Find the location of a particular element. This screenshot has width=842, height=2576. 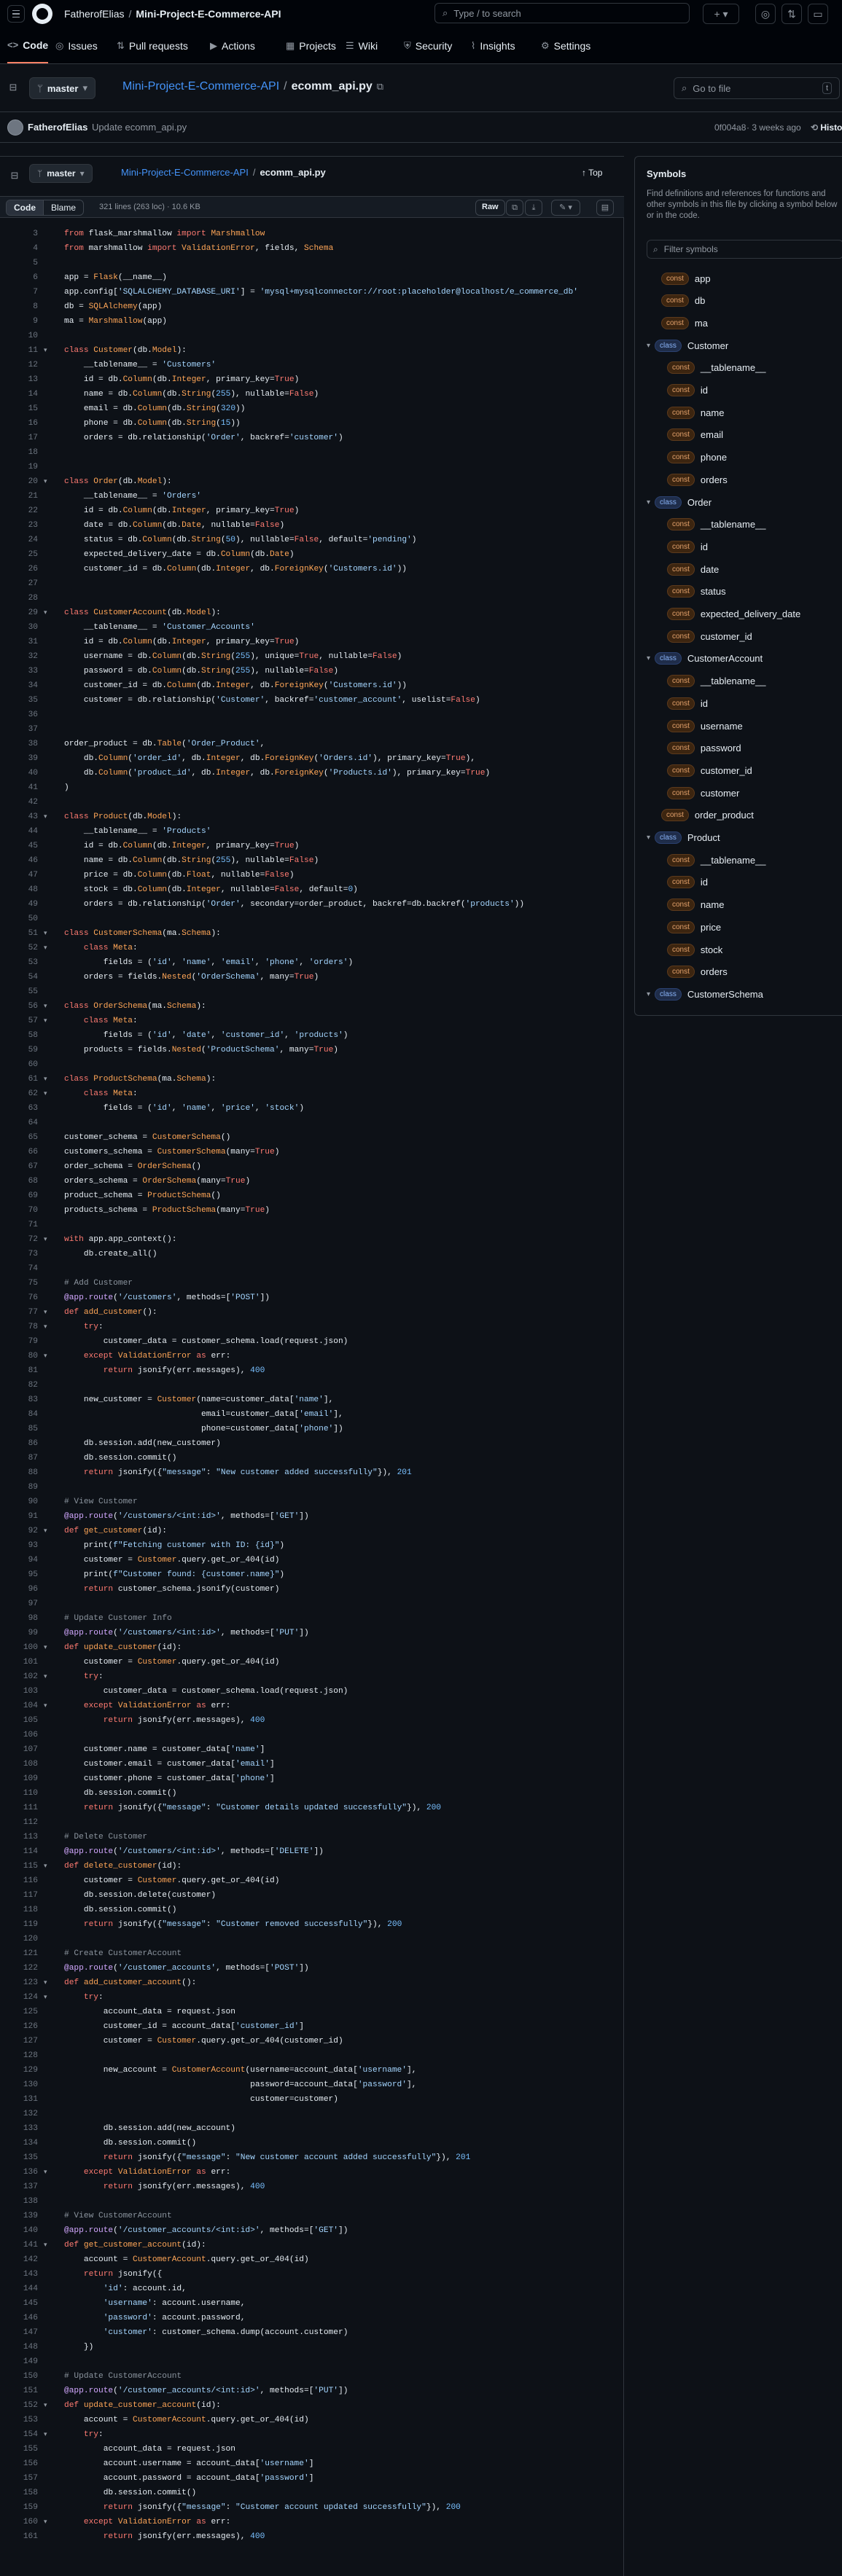

line-number: 99 is located at coordinates (19, 1633).